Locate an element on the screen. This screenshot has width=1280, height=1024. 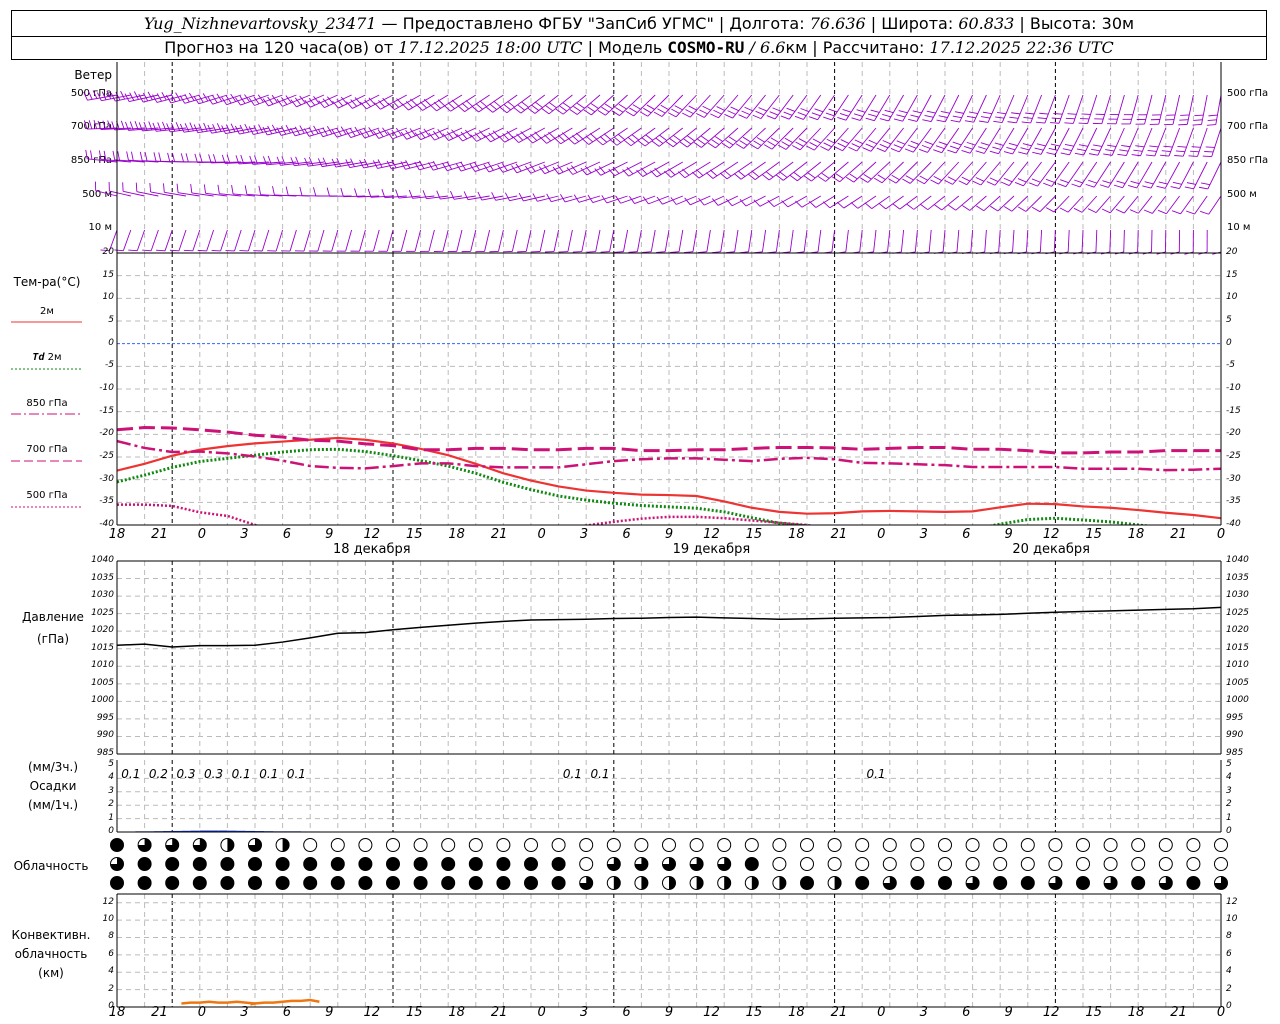
conv-xtick-label: 21 is located at coordinates (499, 1012).